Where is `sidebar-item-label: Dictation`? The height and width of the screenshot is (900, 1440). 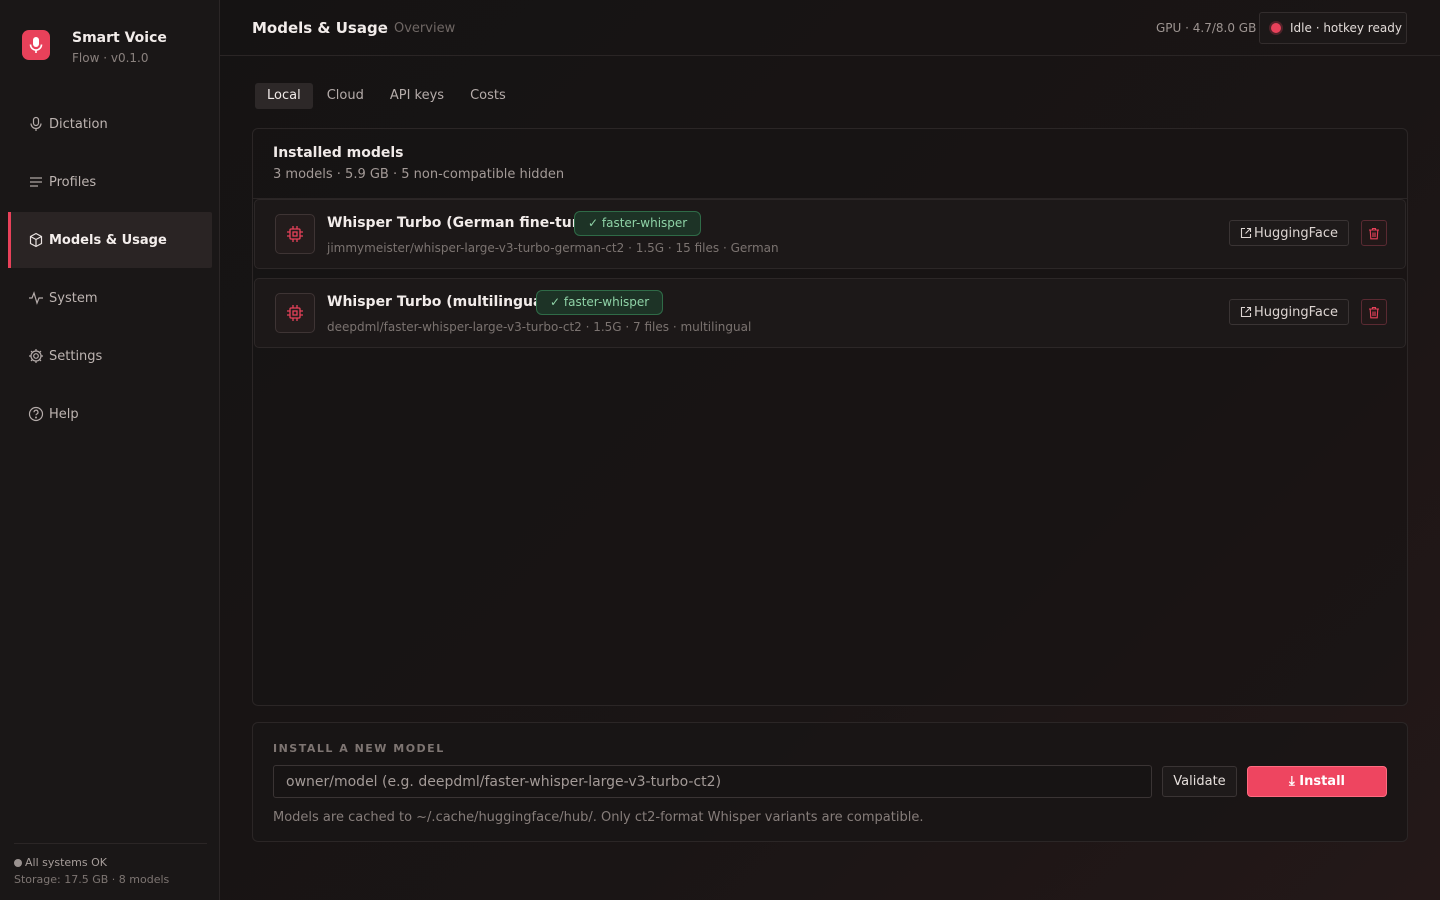 sidebar-item-label: Dictation is located at coordinates (78, 124).